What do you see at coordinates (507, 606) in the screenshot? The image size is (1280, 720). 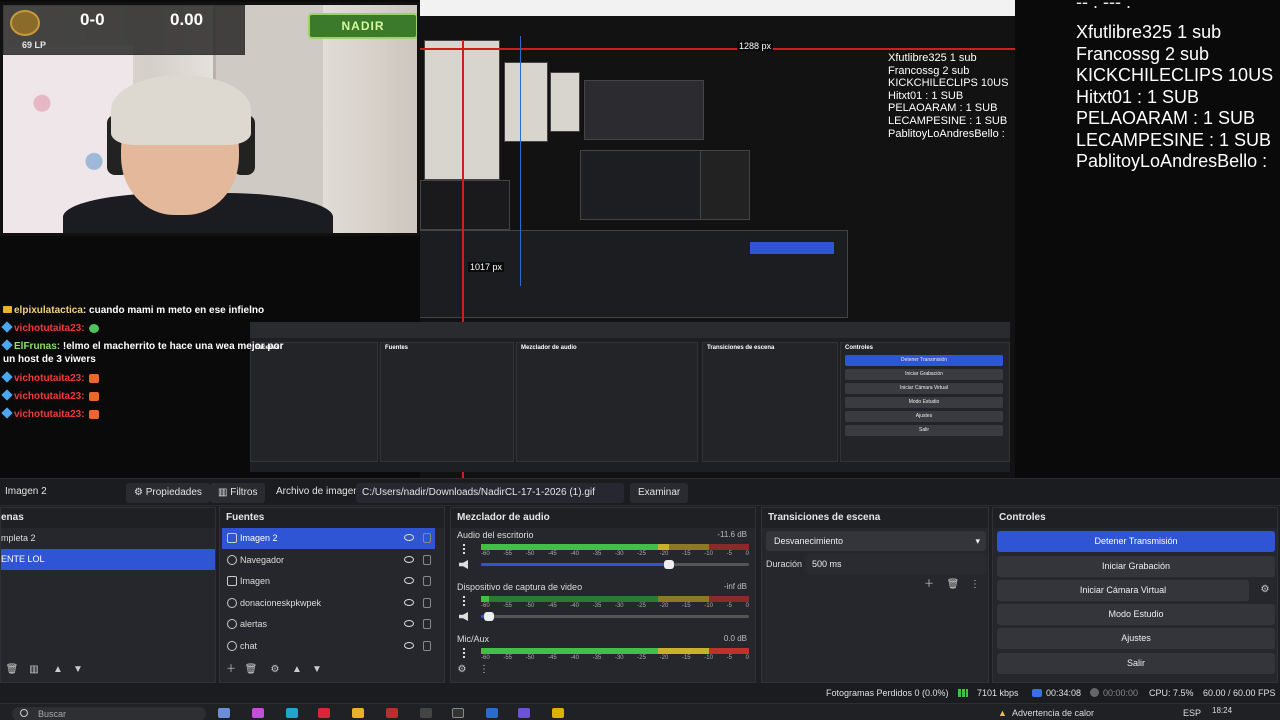 I see `meter-tick-label: -55` at bounding box center [507, 606].